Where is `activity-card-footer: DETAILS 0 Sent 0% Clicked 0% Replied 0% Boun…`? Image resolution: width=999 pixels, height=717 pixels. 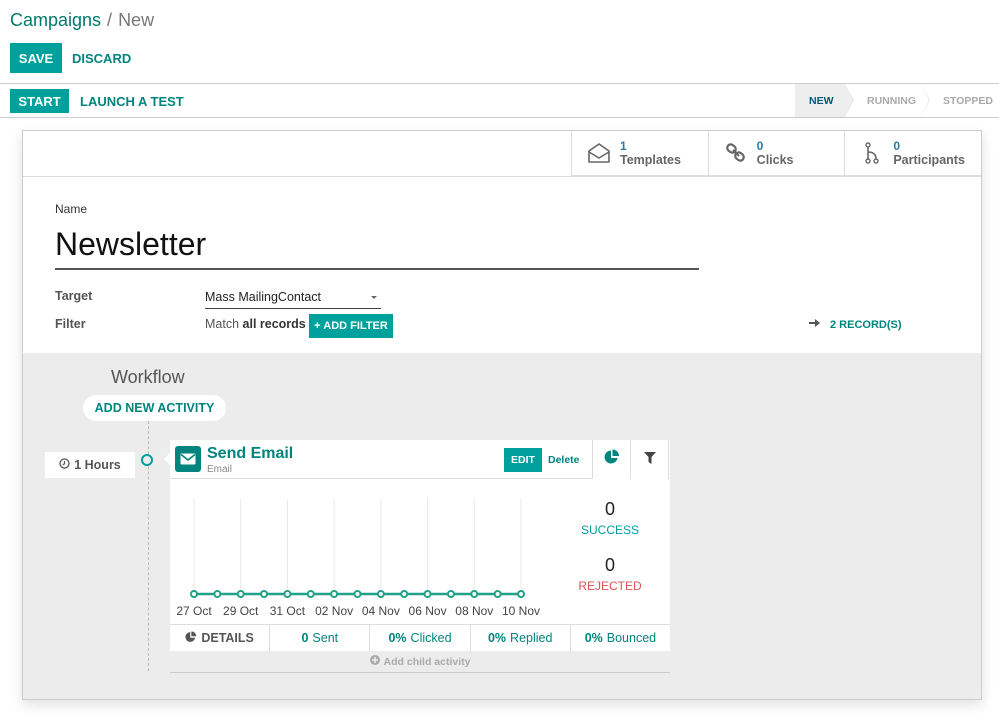 activity-card-footer: DETAILS 0 Sent 0% Clicked 0% Replied 0% Boun… is located at coordinates (420, 637).